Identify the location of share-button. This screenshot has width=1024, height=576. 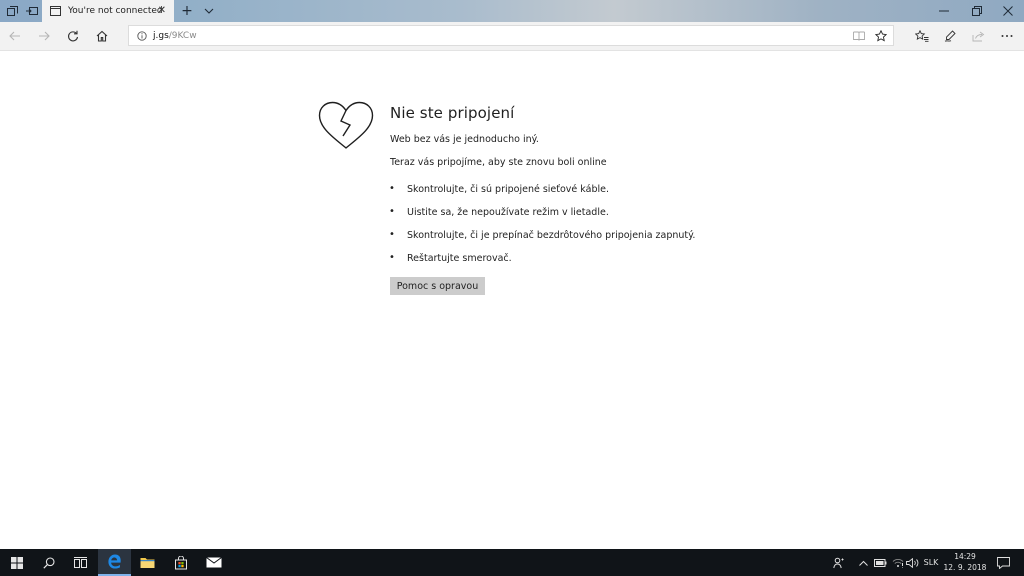
(978, 36).